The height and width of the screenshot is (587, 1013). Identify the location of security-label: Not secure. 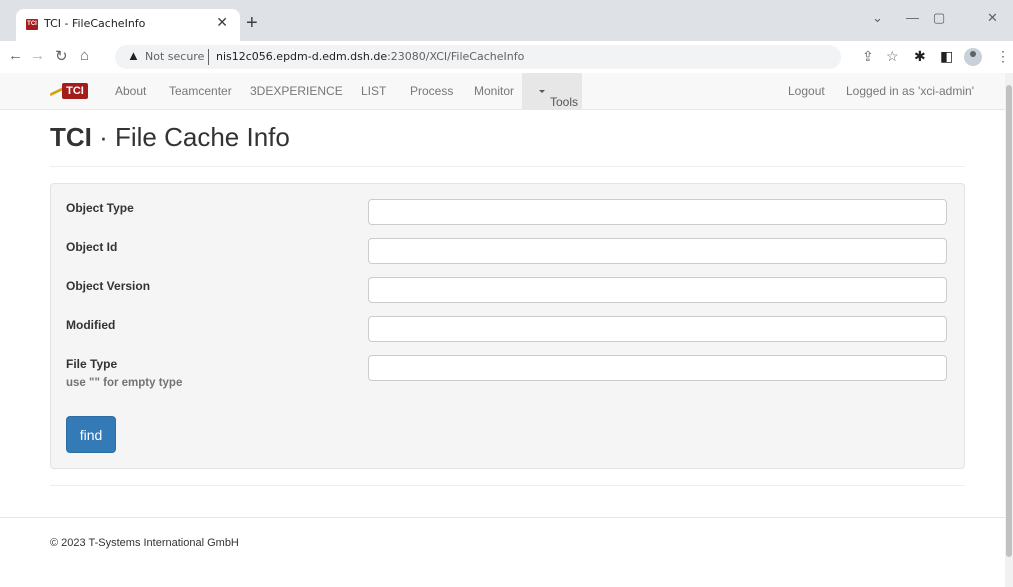
(175, 56).